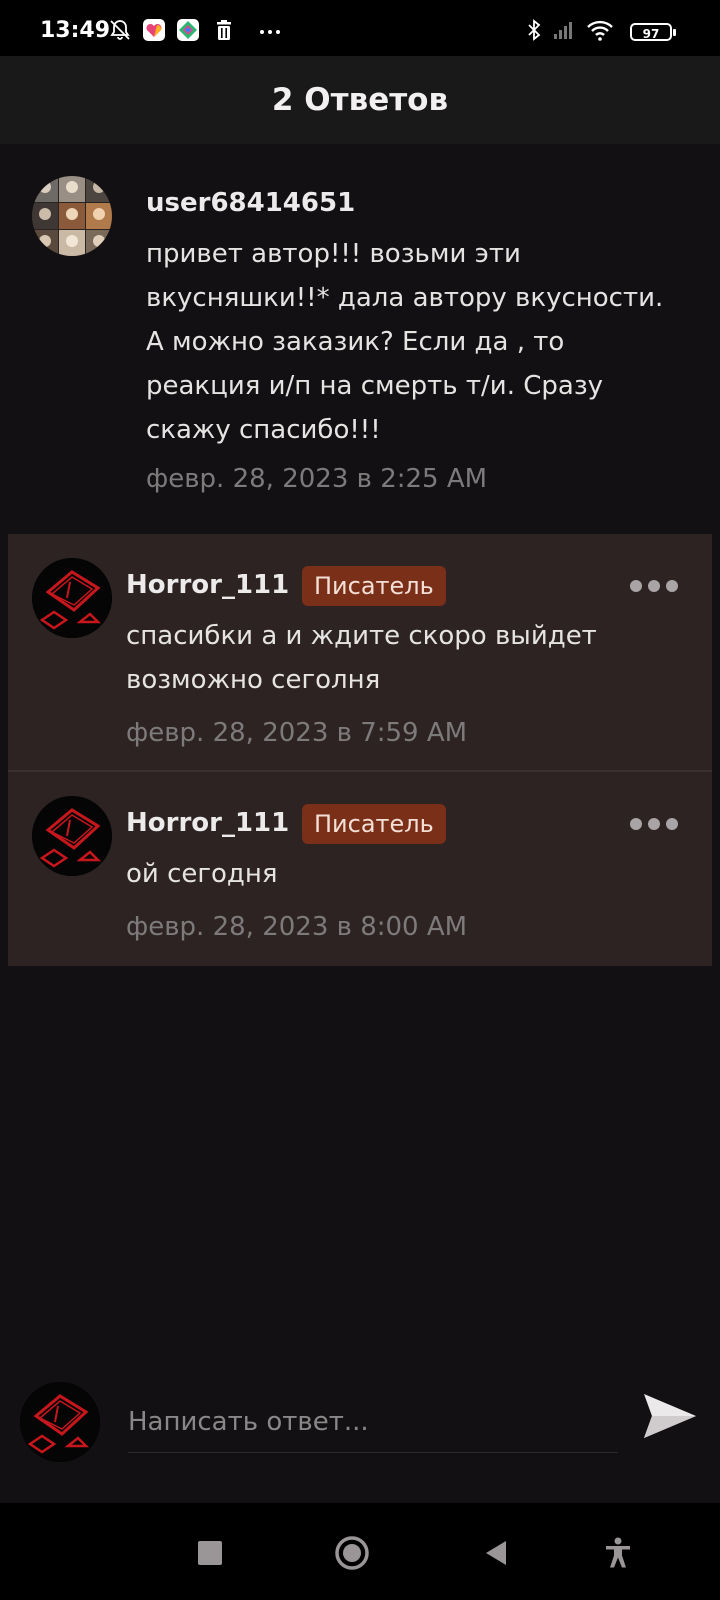 This screenshot has height=1600, width=720. Describe the element at coordinates (653, 32) in the screenshot. I see `battery-icon: 97` at that location.